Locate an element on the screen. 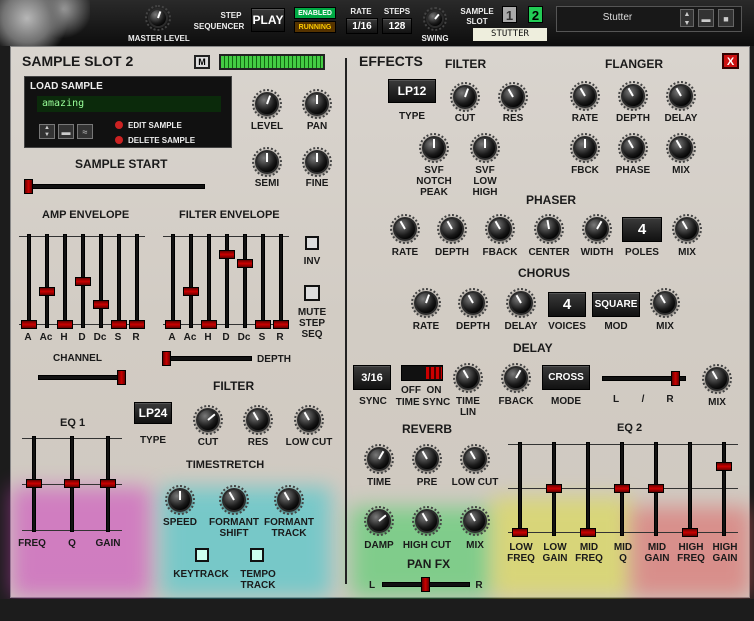 The width and height of the screenshot is (754, 621). eq2-high-freq-track is located at coordinates (690, 489).